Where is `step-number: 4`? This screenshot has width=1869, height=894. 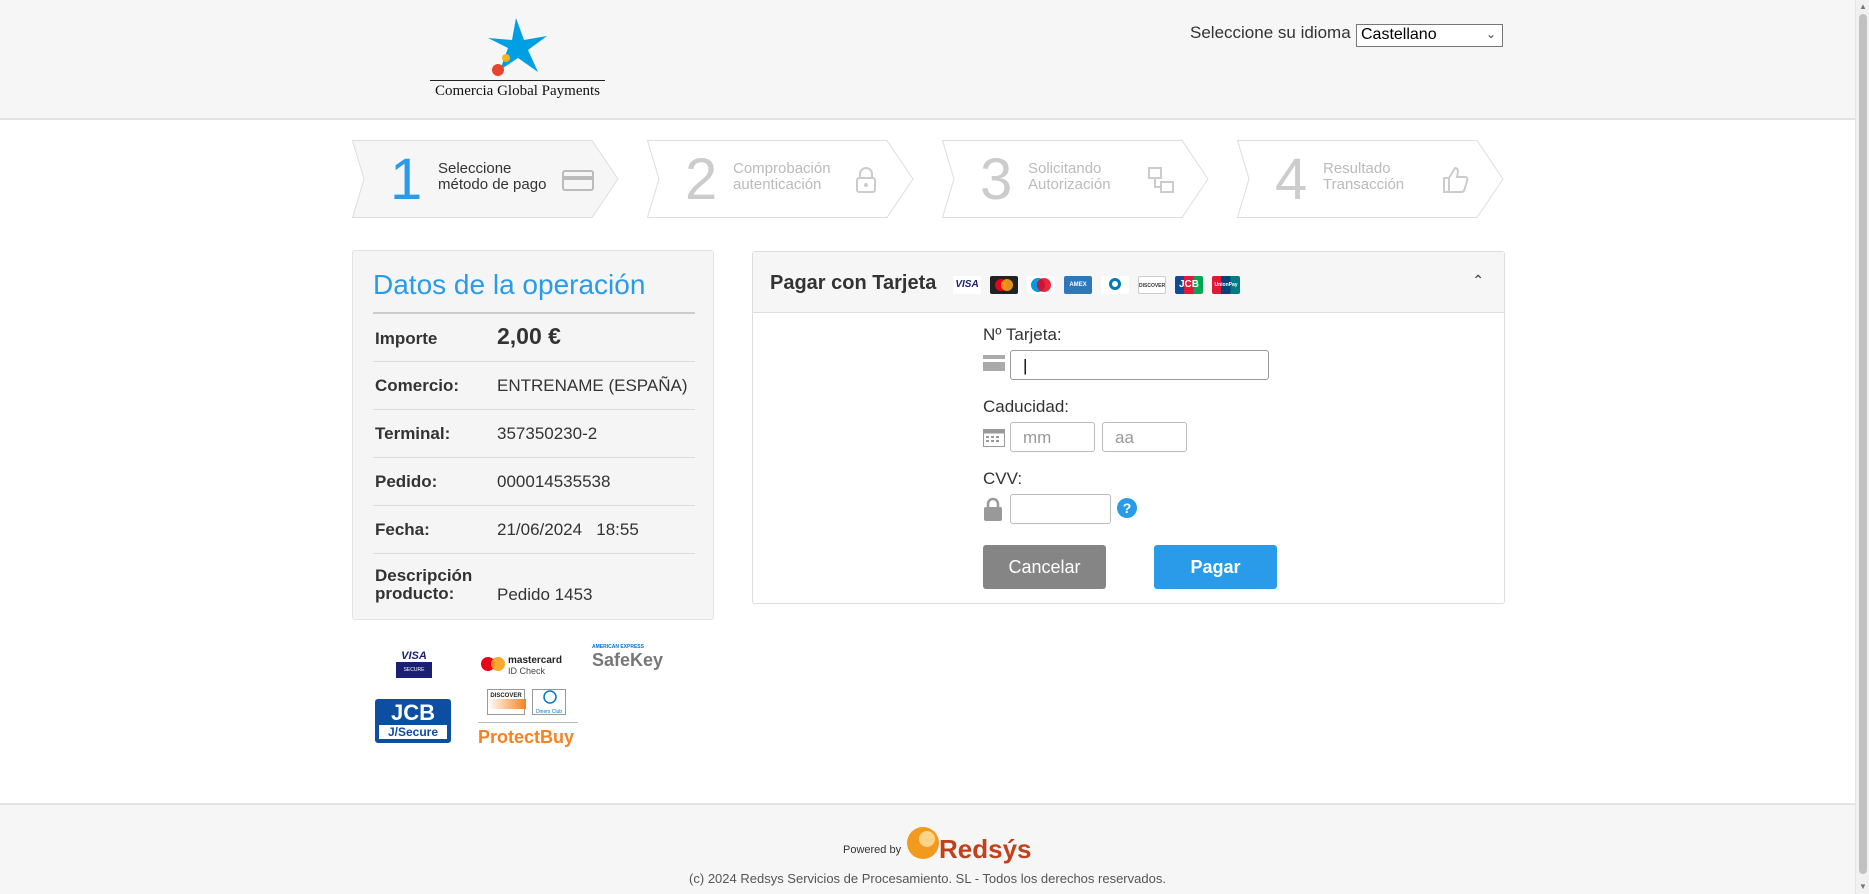
step-number: 4 is located at coordinates (1291, 179).